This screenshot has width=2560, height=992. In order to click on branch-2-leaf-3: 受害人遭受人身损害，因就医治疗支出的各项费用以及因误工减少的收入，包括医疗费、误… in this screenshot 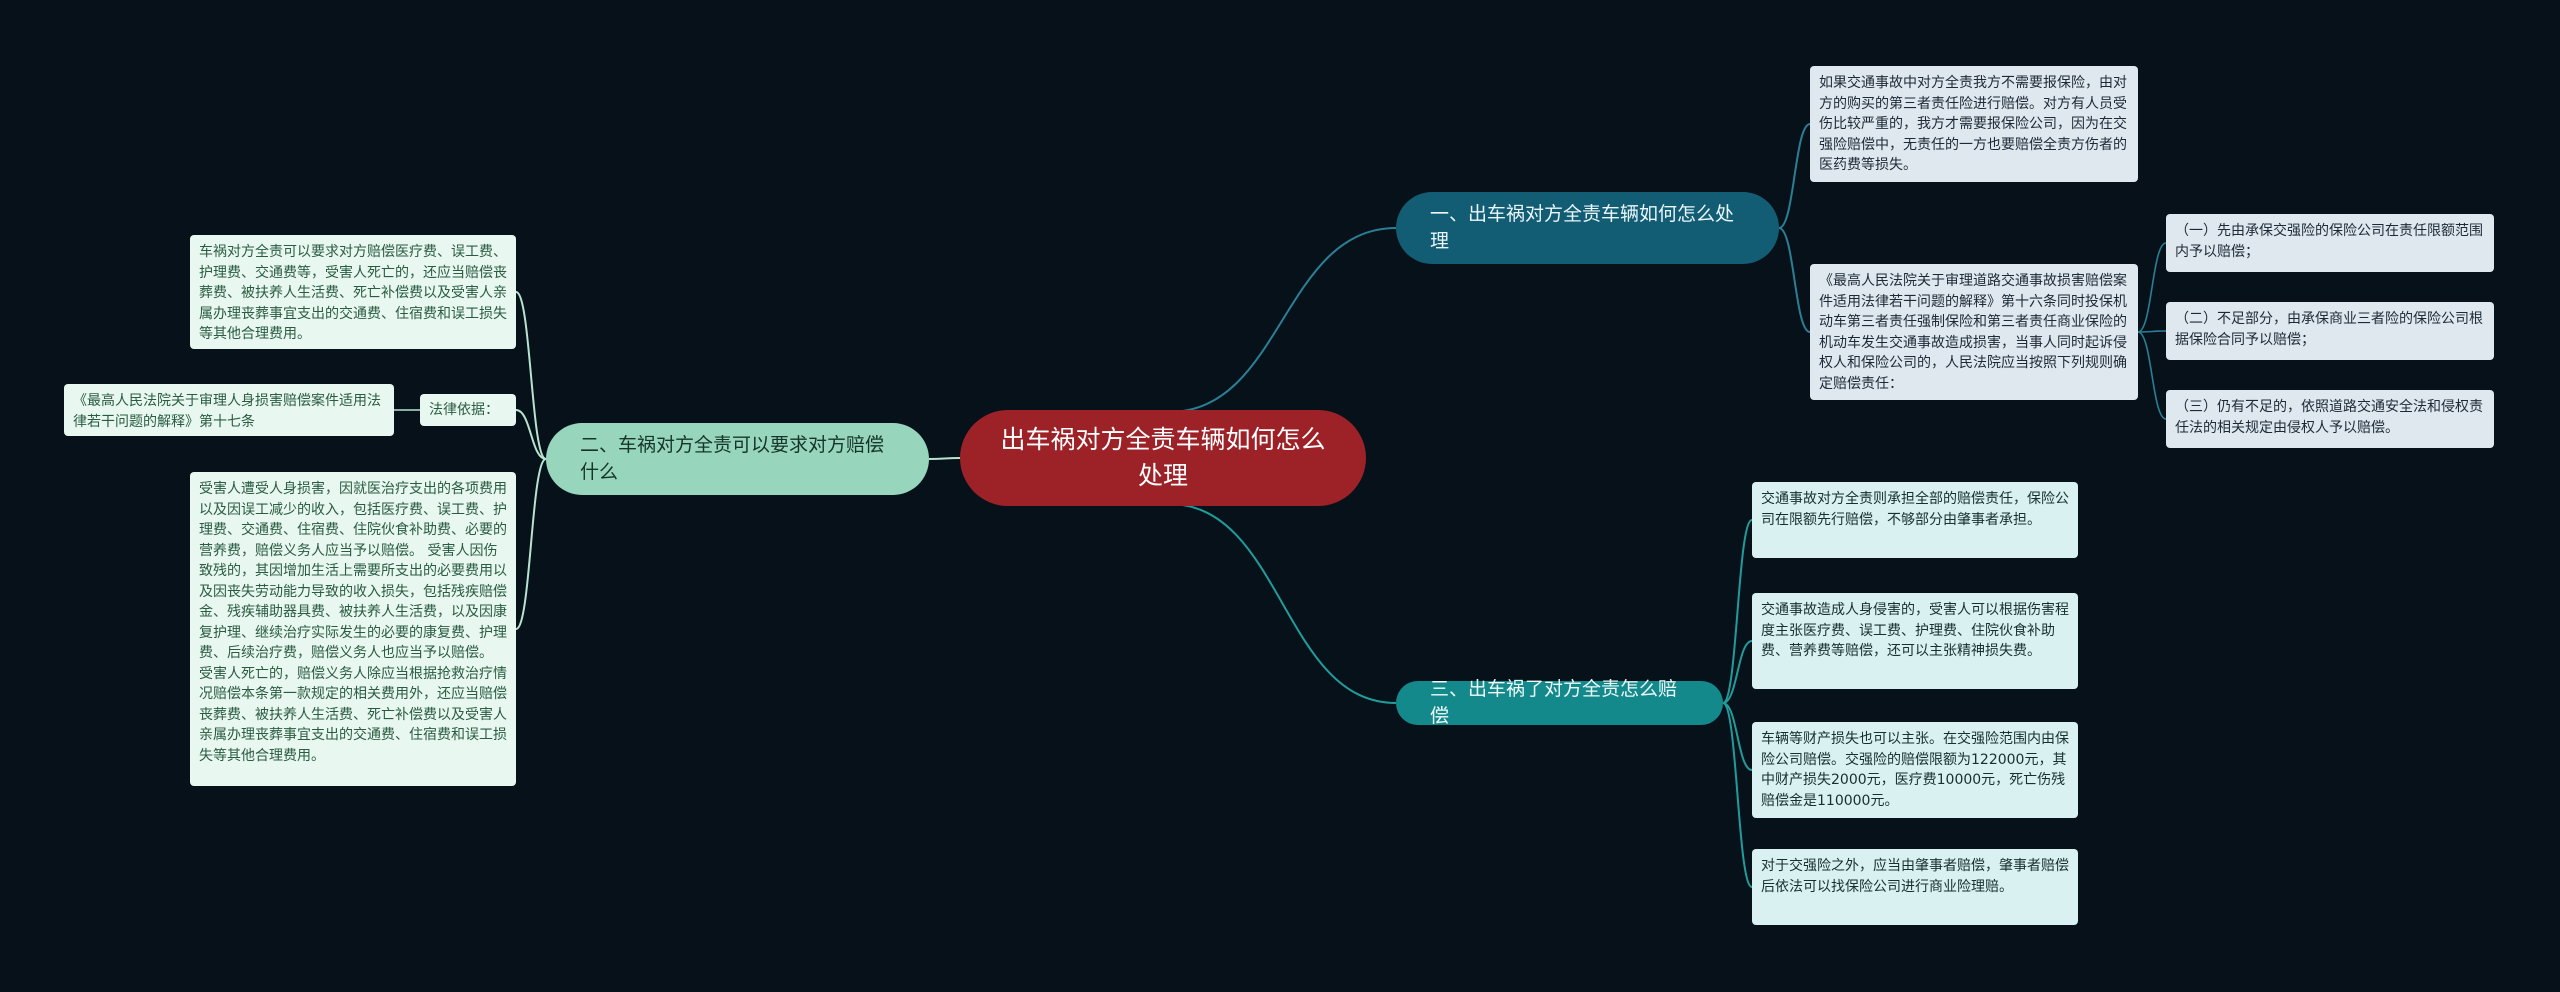, I will do `click(353, 629)`.